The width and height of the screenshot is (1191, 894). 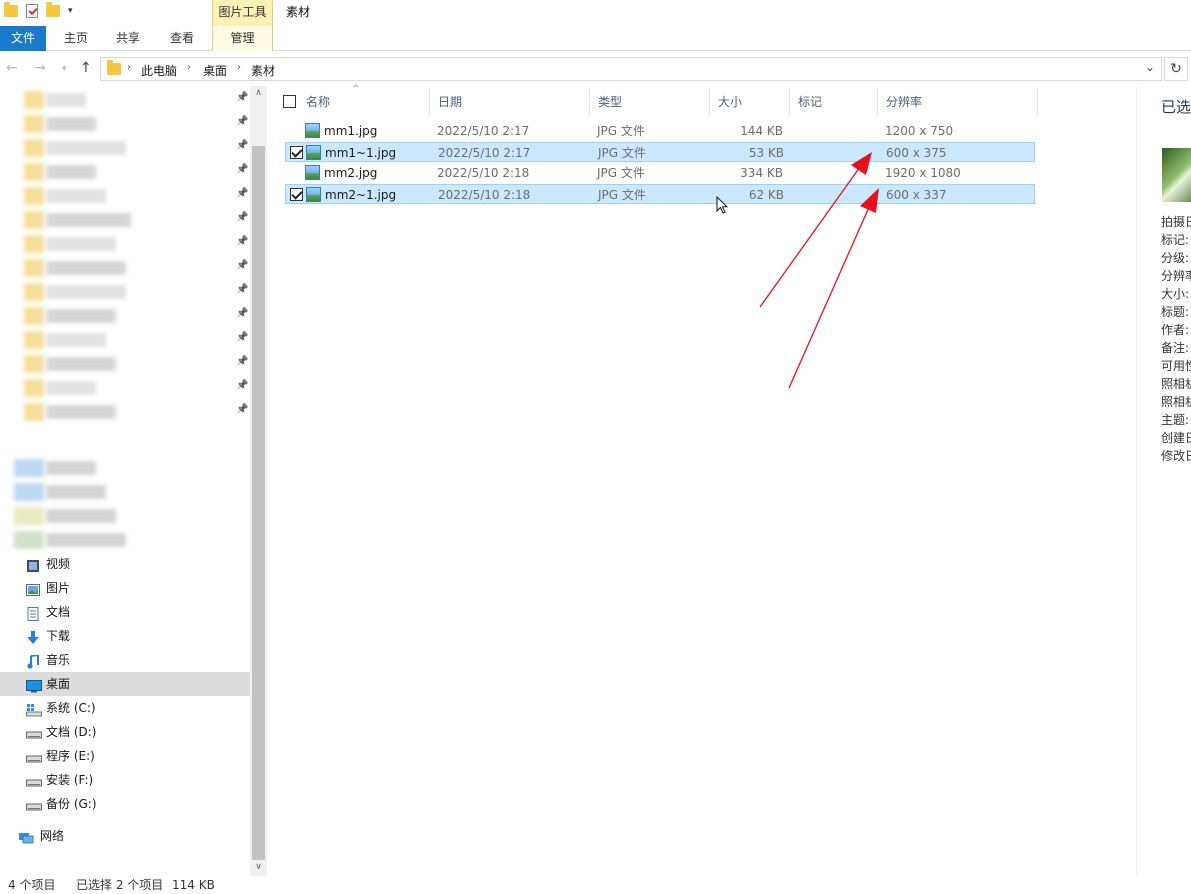 I want to click on title-bar: ▾ 图片工具 素材, so click(x=595, y=13).